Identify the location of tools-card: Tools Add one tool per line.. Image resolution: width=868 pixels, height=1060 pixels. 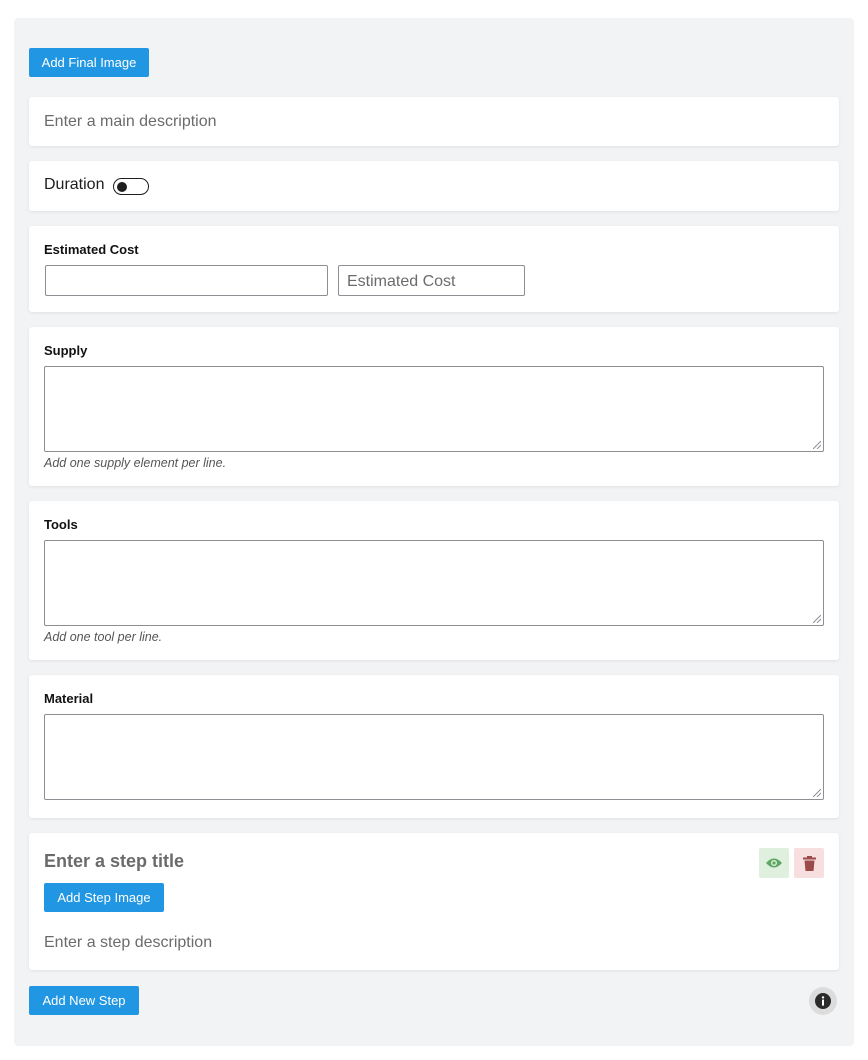
(434, 580).